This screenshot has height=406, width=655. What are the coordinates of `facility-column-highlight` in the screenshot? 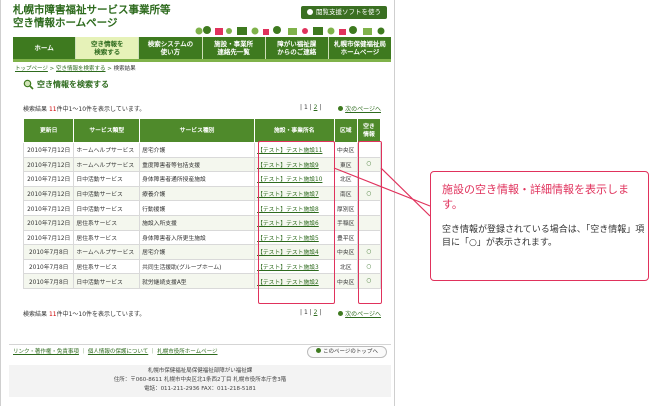 It's located at (296, 222).